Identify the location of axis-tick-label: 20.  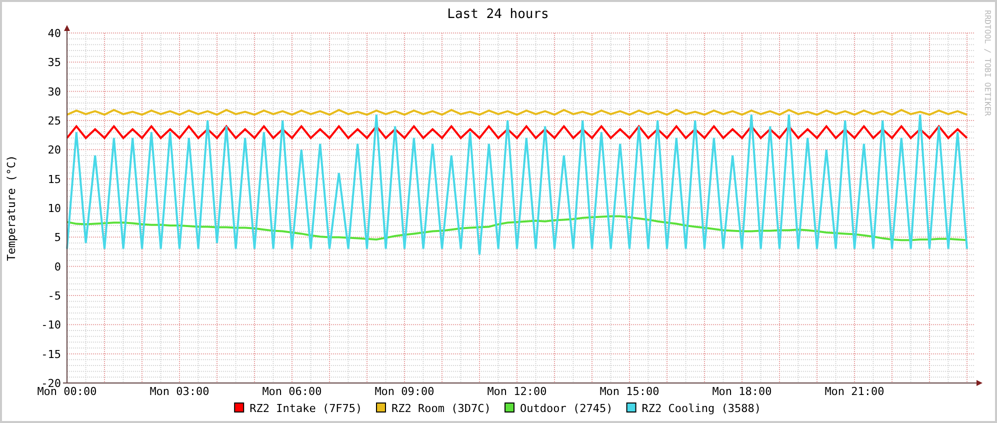
(54, 150).